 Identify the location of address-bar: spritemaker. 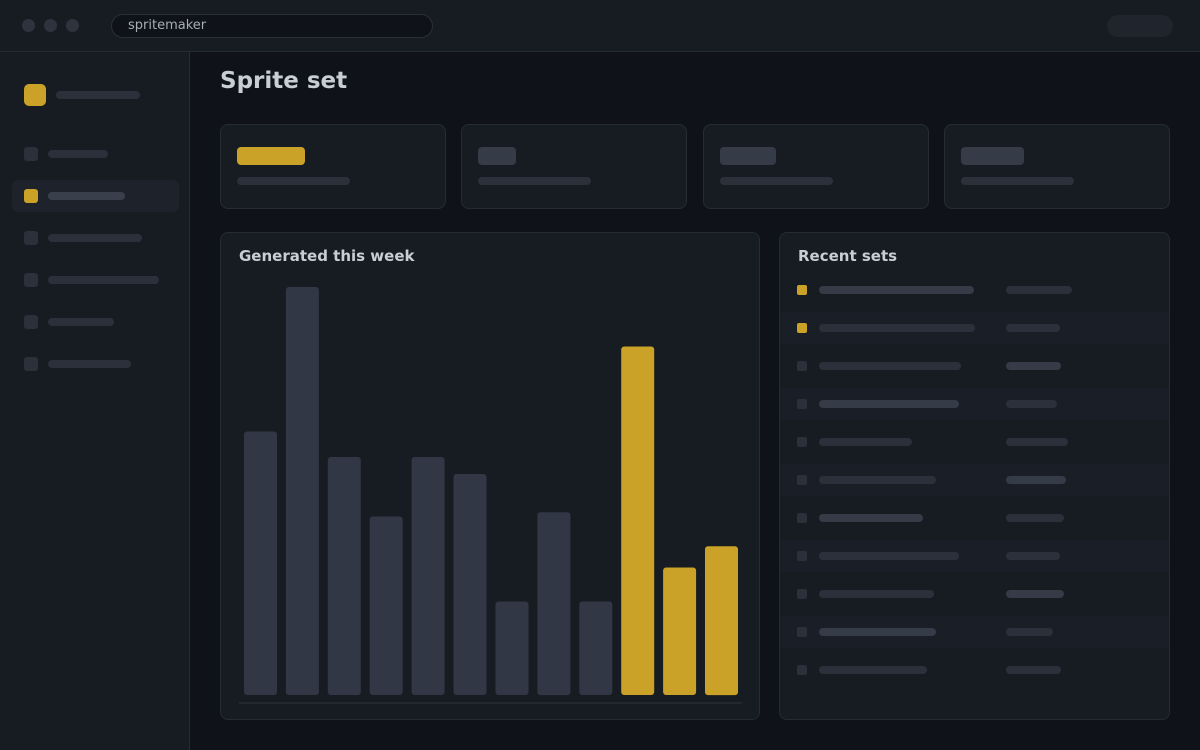
(272, 26).